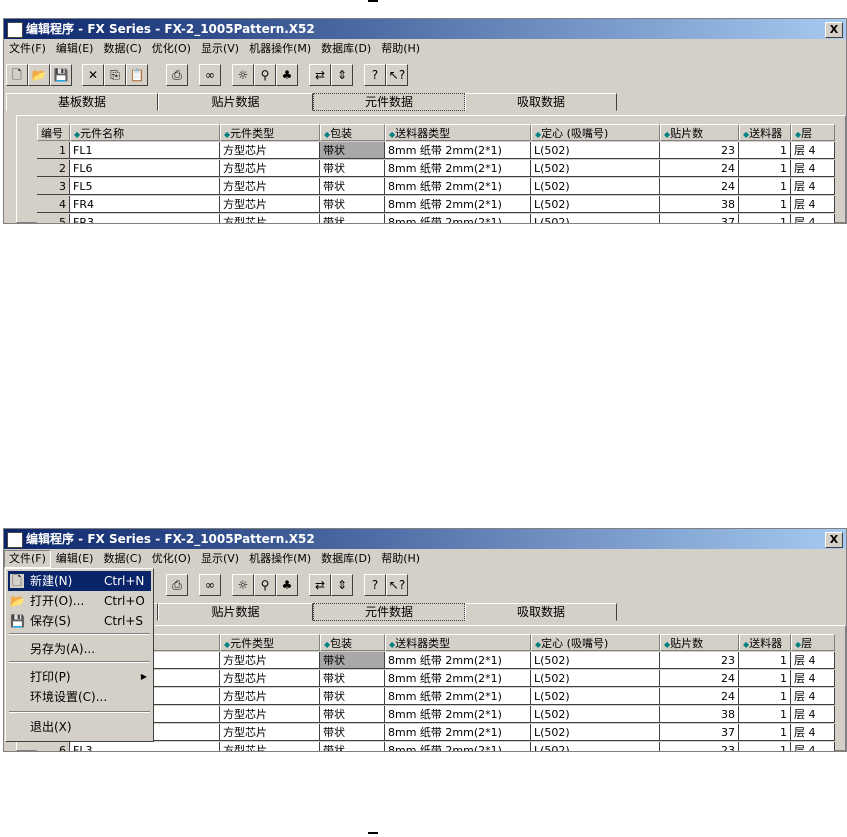  What do you see at coordinates (699, 132) in the screenshot?
I see `column-header: ◆贴片数` at bounding box center [699, 132].